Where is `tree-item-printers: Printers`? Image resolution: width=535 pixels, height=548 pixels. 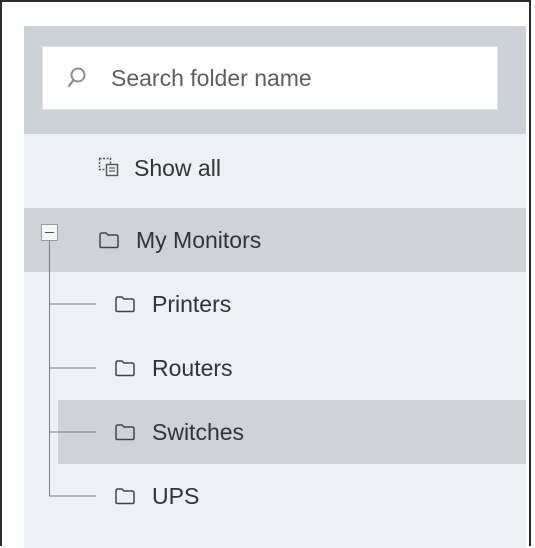
tree-item-printers: Printers is located at coordinates (292, 304).